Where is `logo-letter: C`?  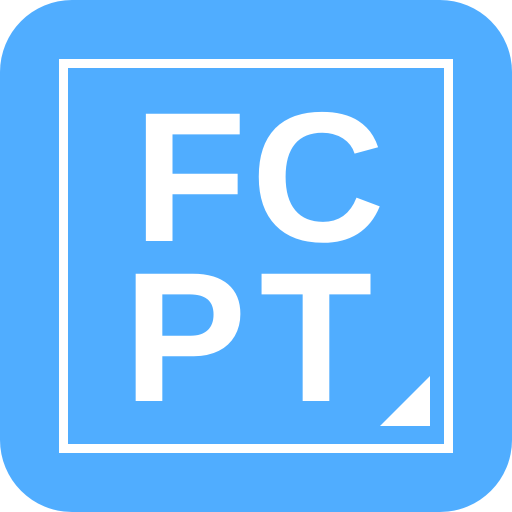
logo-letter: C is located at coordinates (318, 177).